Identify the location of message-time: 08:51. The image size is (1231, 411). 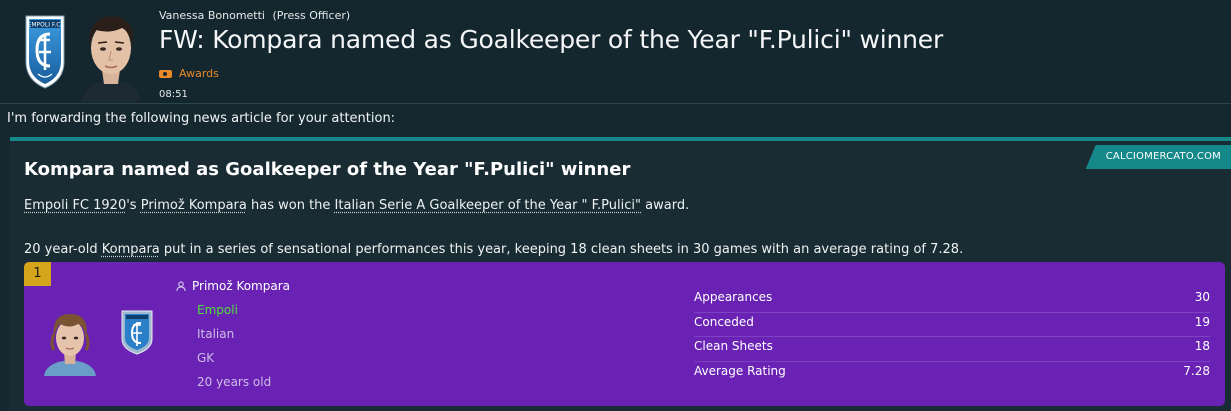
(173, 94).